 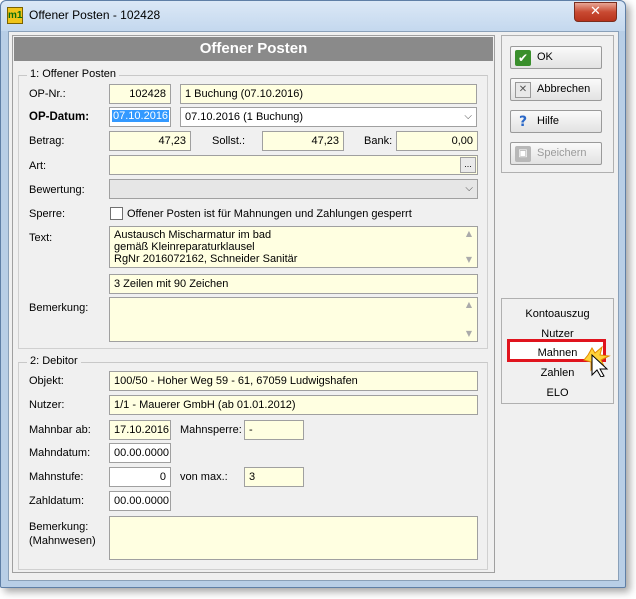 What do you see at coordinates (47, 405) in the screenshot?
I see `nutzer-label: Nutzer:` at bounding box center [47, 405].